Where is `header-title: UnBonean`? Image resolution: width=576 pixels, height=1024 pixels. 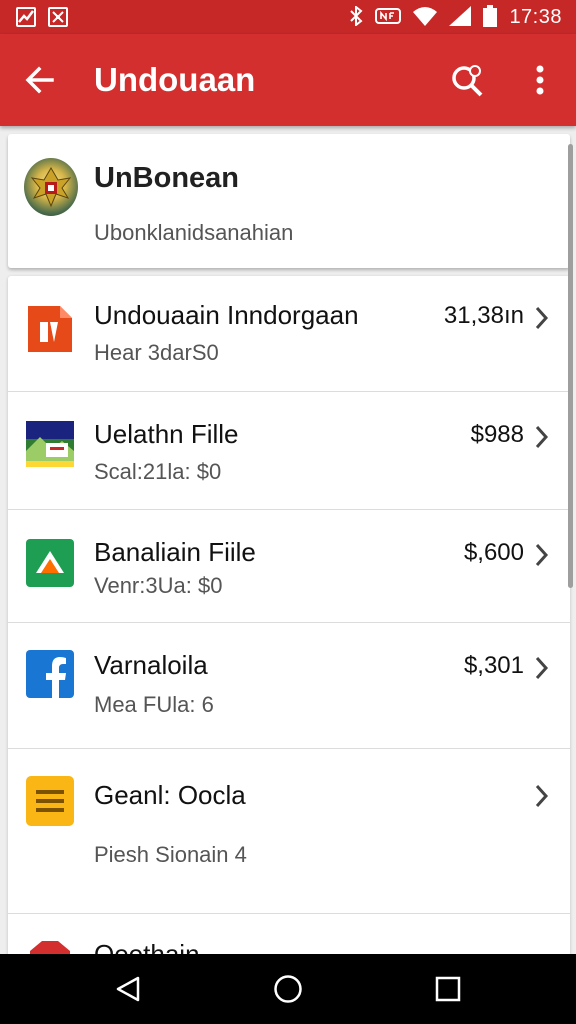 header-title: UnBonean is located at coordinates (166, 178).